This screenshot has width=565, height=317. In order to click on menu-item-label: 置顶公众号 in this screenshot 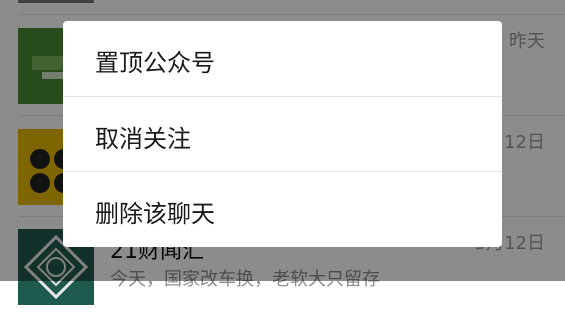, I will do `click(155, 63)`.